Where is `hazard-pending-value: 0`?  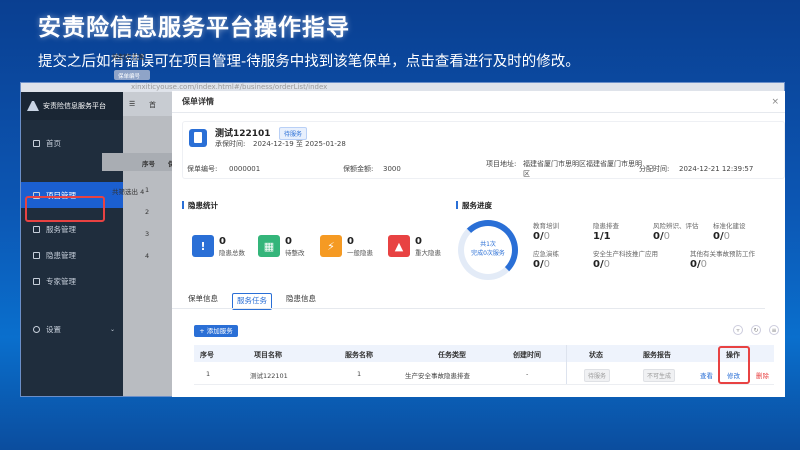
hazard-pending-value: 0 is located at coordinates (288, 241).